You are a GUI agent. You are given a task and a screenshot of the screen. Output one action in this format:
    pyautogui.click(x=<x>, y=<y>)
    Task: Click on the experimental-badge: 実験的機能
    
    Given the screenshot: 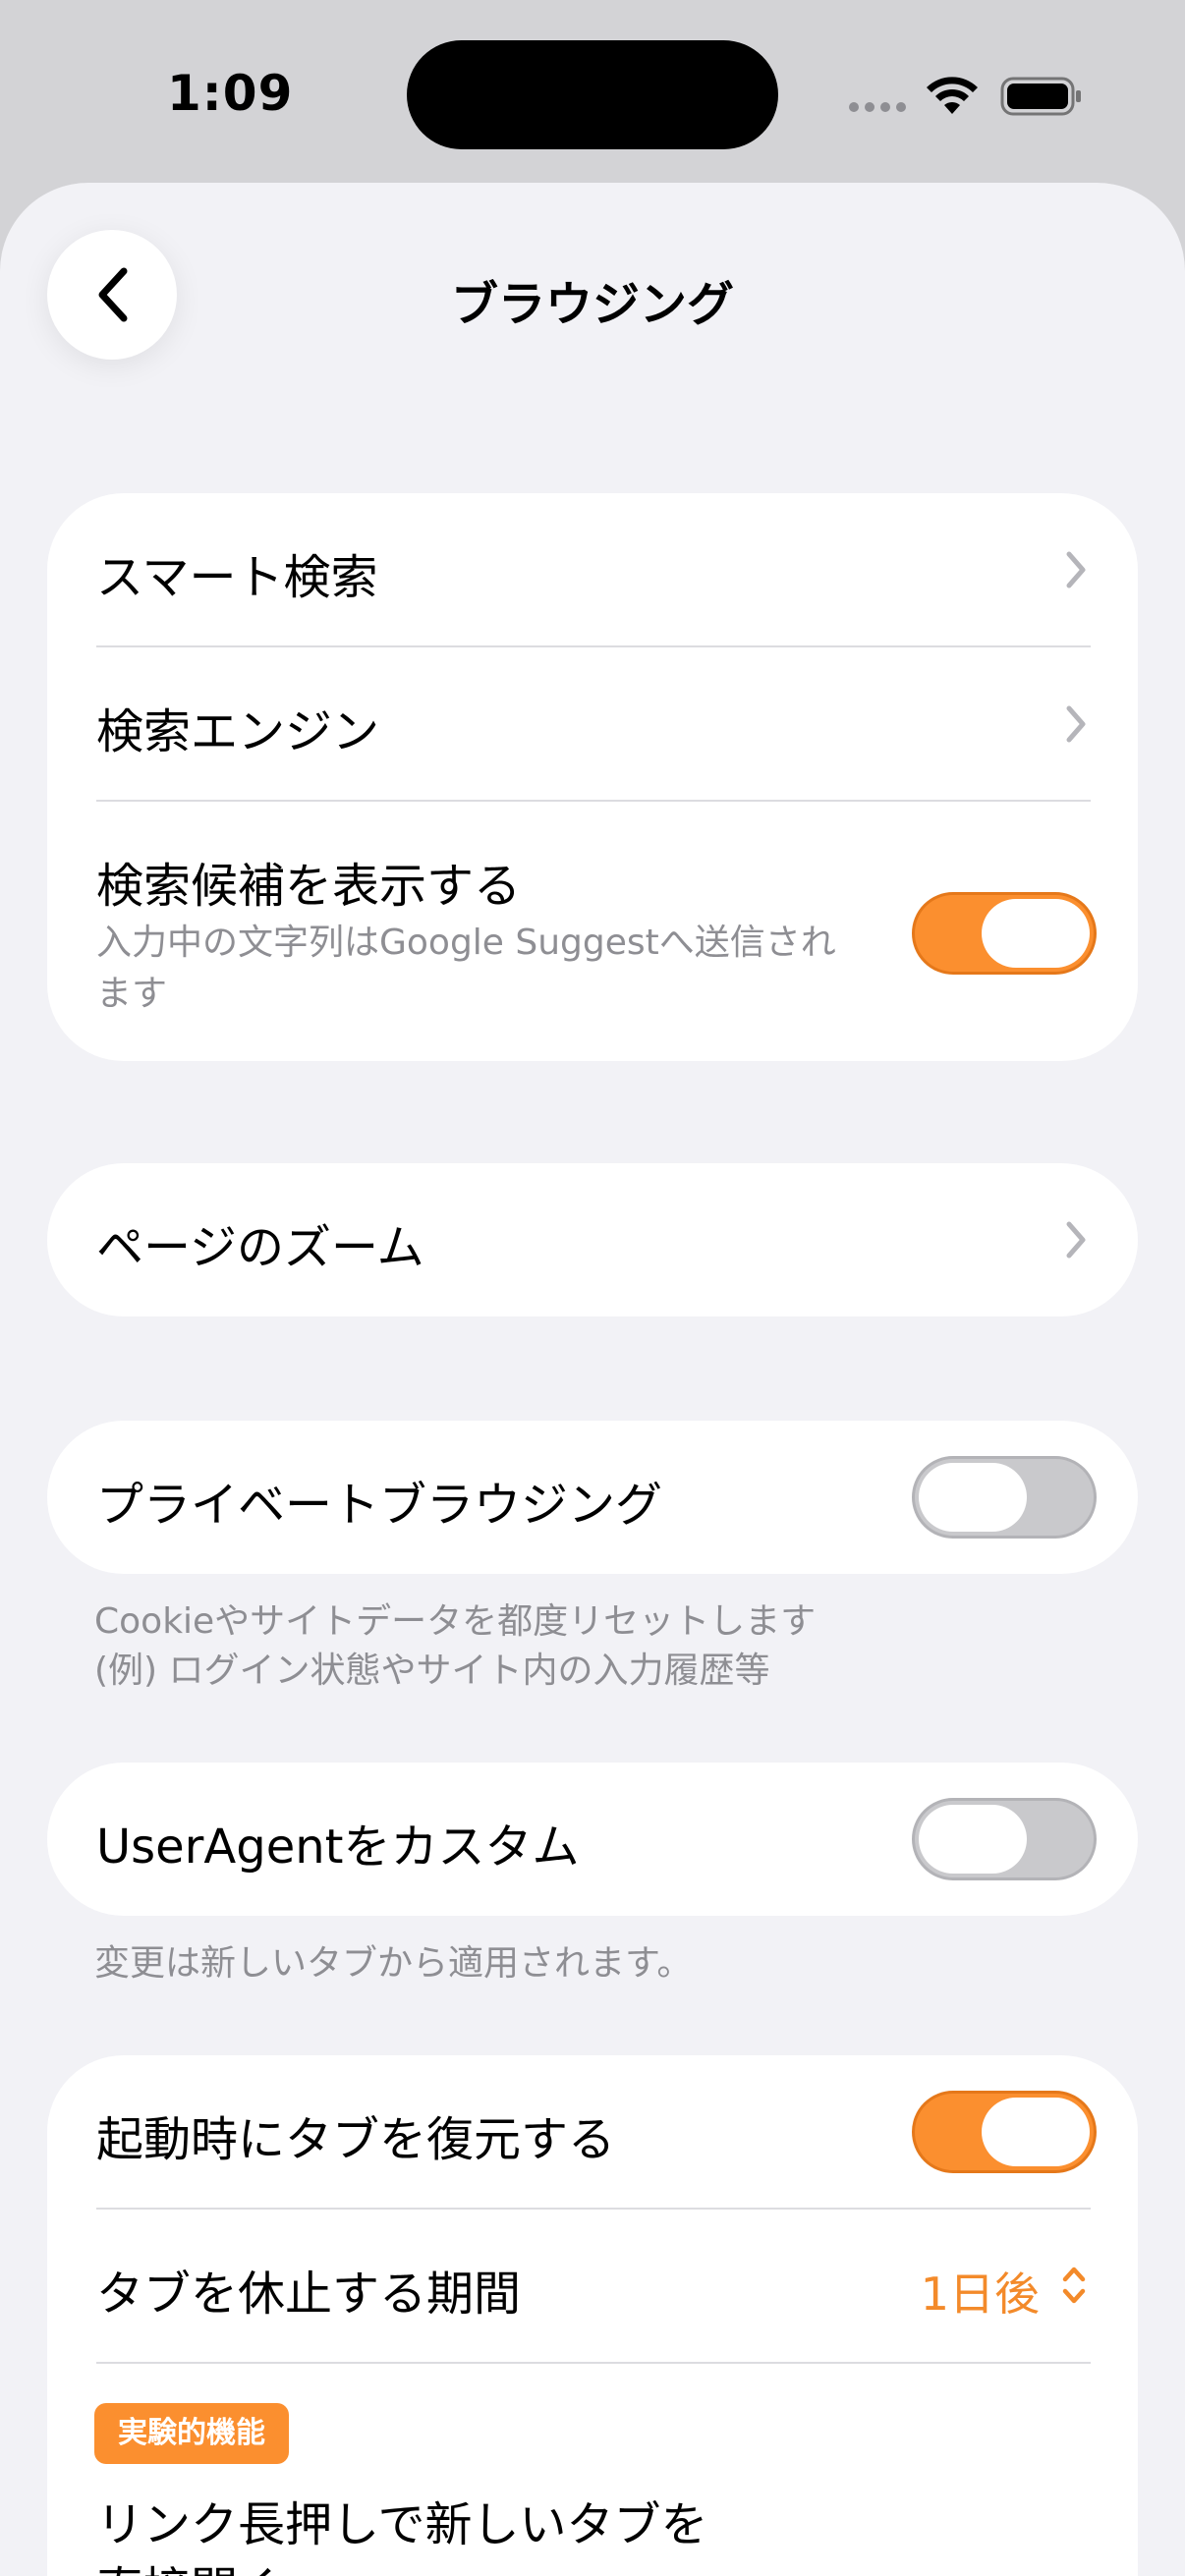 What is the action you would take?
    pyautogui.click(x=192, y=2433)
    